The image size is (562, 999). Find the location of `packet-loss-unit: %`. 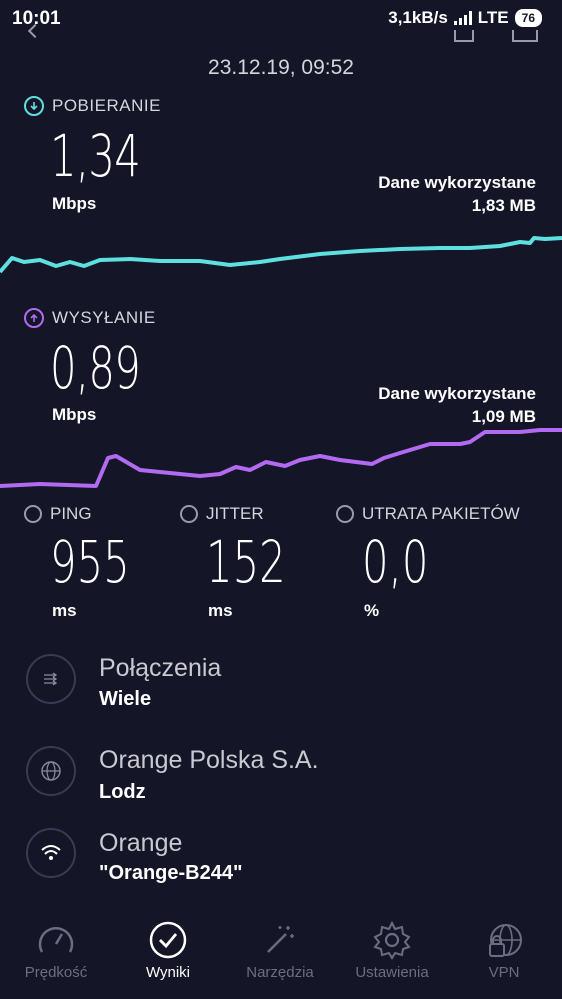

packet-loss-unit: % is located at coordinates (372, 610).